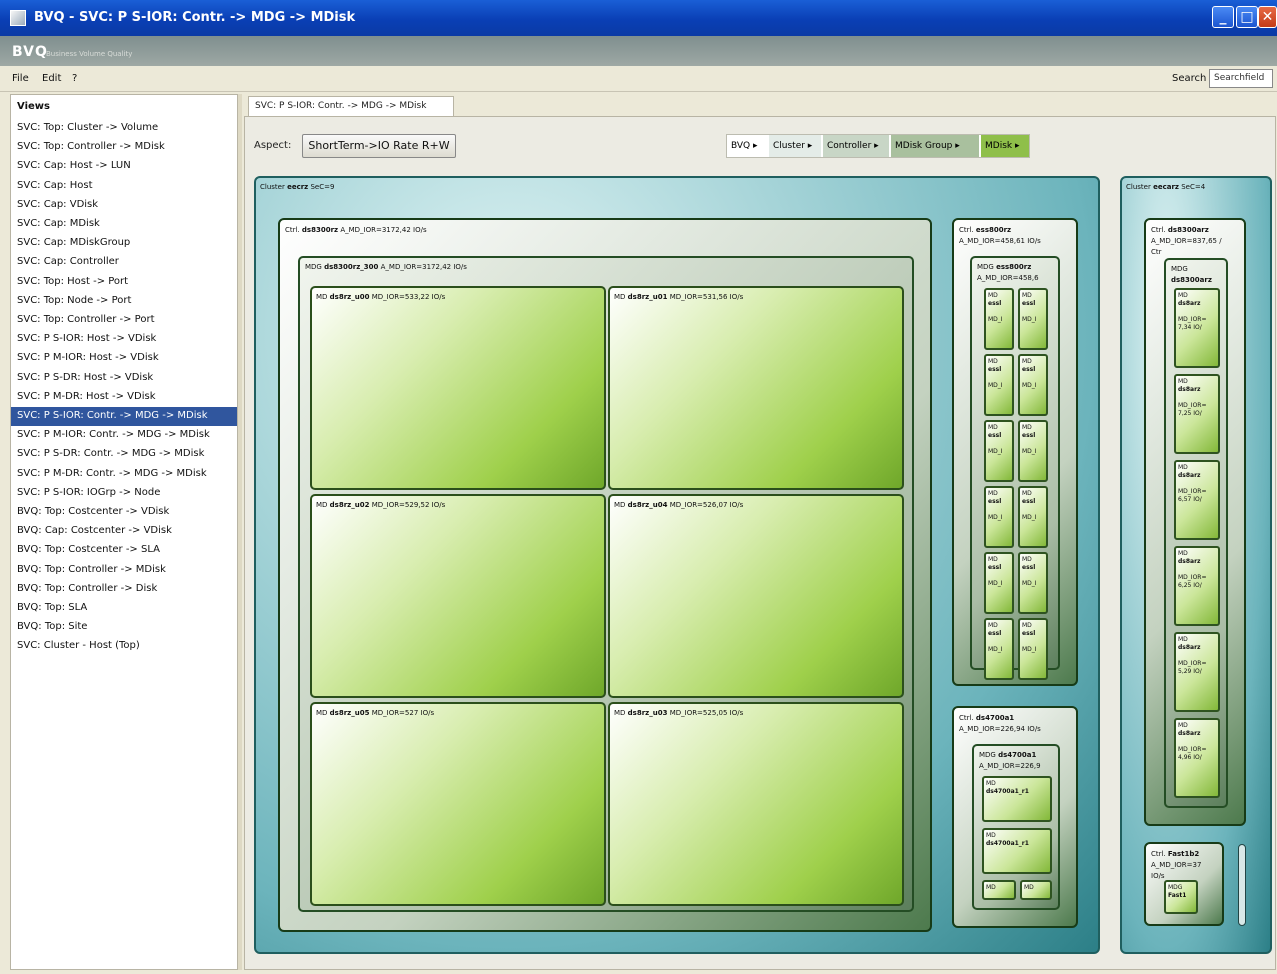  Describe the element at coordinates (1189, 78) in the screenshot. I see `search-label: Search` at that location.